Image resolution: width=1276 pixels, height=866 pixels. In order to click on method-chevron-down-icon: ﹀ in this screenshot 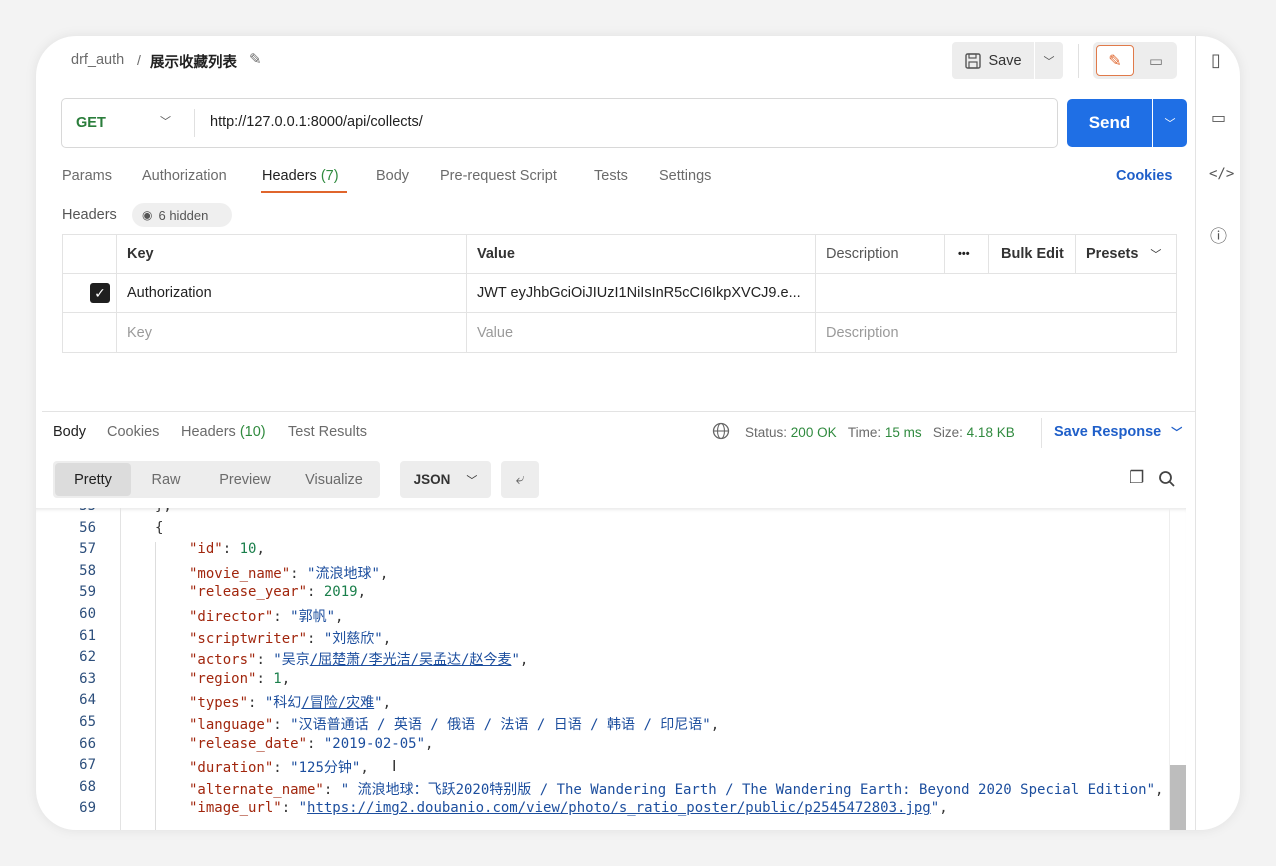, I will do `click(165, 121)`.